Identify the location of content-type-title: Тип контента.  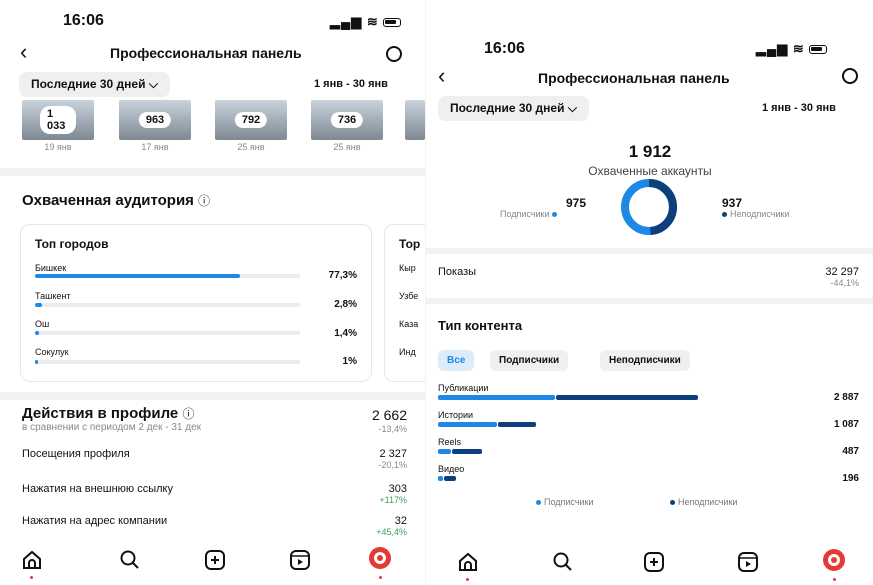
(480, 325).